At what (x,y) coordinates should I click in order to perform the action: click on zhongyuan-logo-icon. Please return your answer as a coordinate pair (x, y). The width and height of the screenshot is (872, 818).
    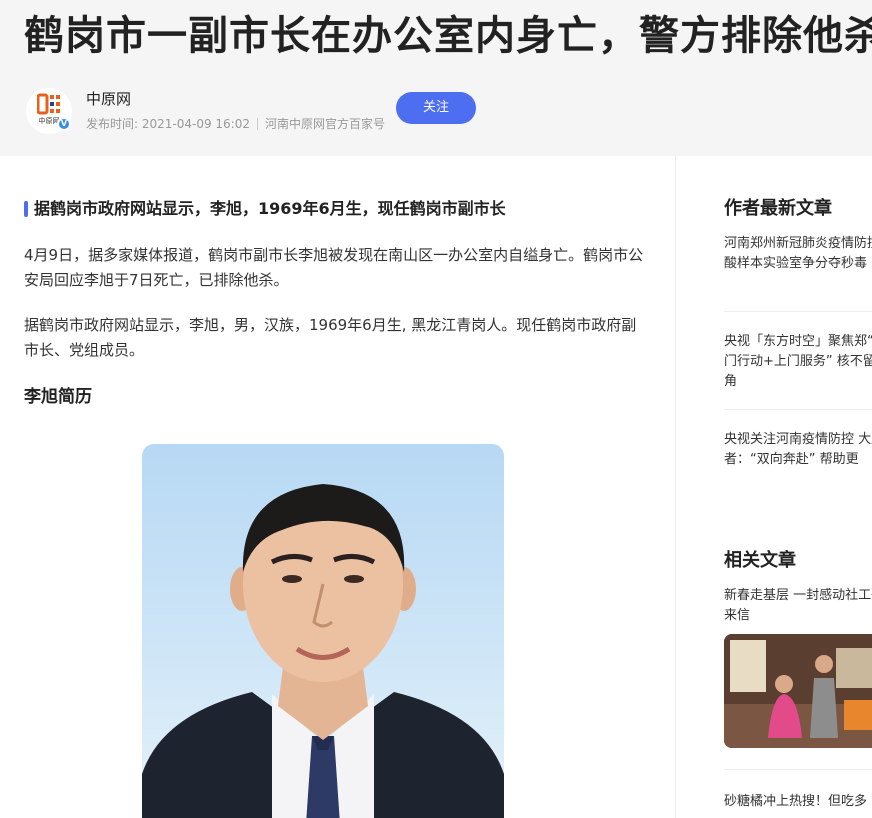
    Looking at the image, I should click on (48, 104).